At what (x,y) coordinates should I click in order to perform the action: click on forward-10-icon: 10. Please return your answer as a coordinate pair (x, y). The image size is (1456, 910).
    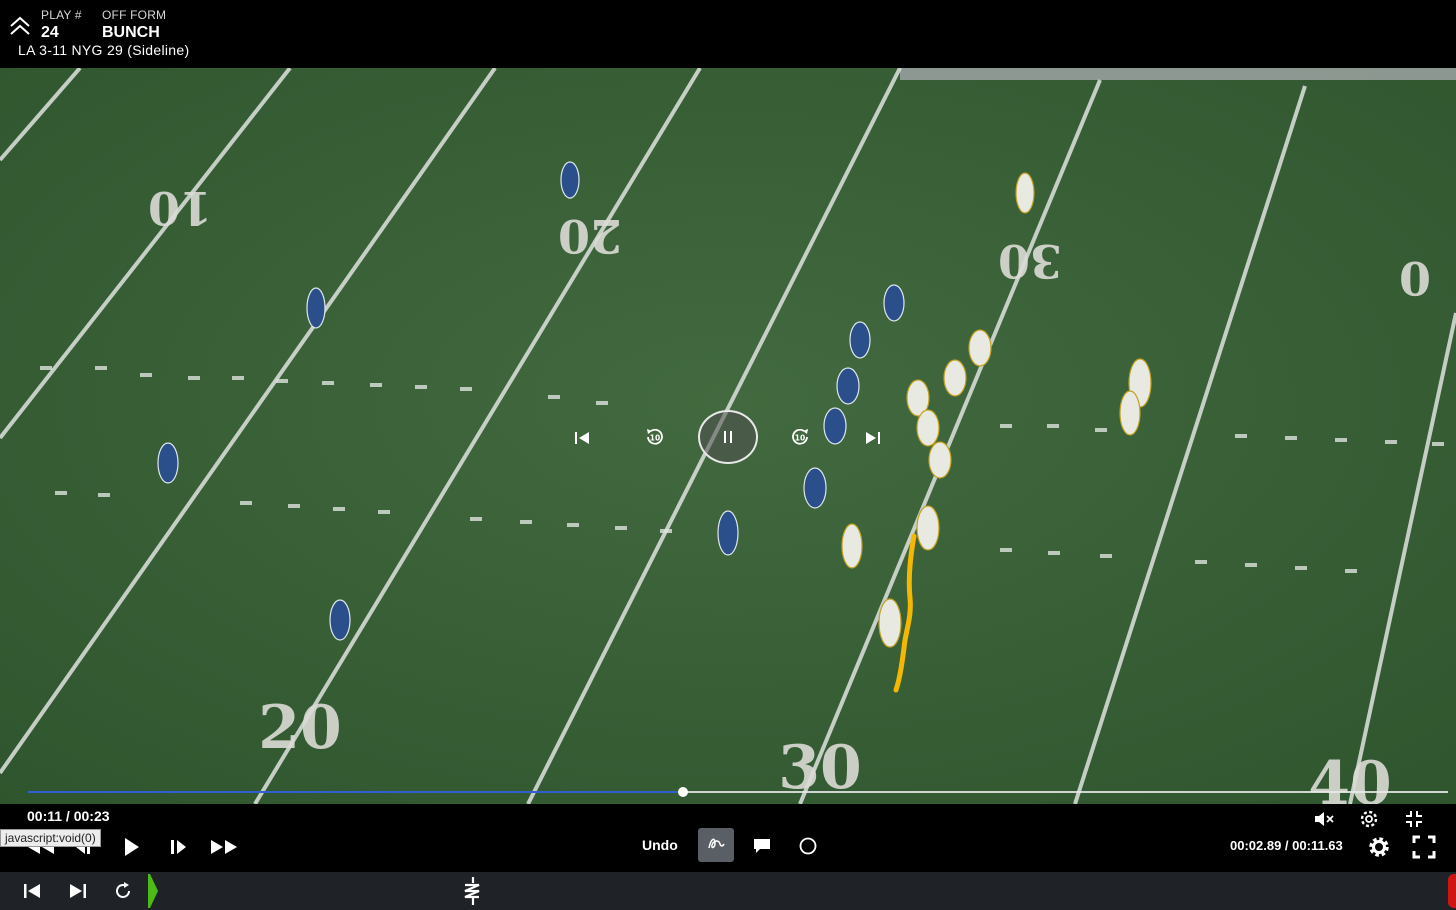
    Looking at the image, I should click on (800, 437).